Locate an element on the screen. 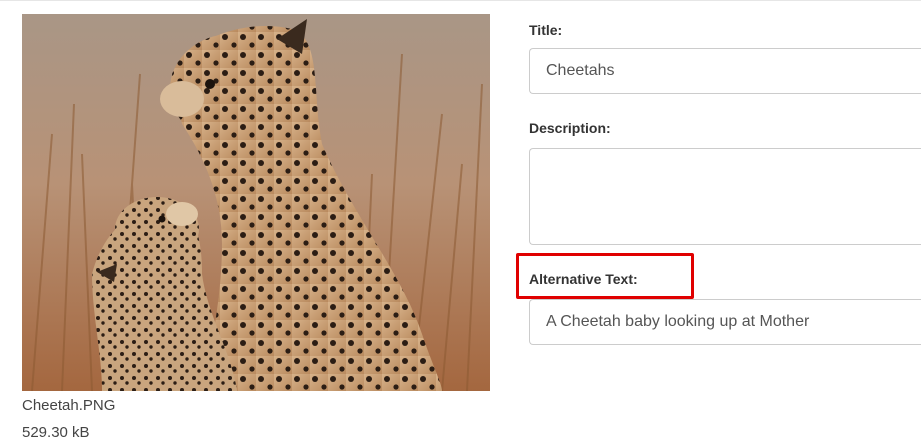 This screenshot has width=921, height=446. top-divider is located at coordinates (460, 0).